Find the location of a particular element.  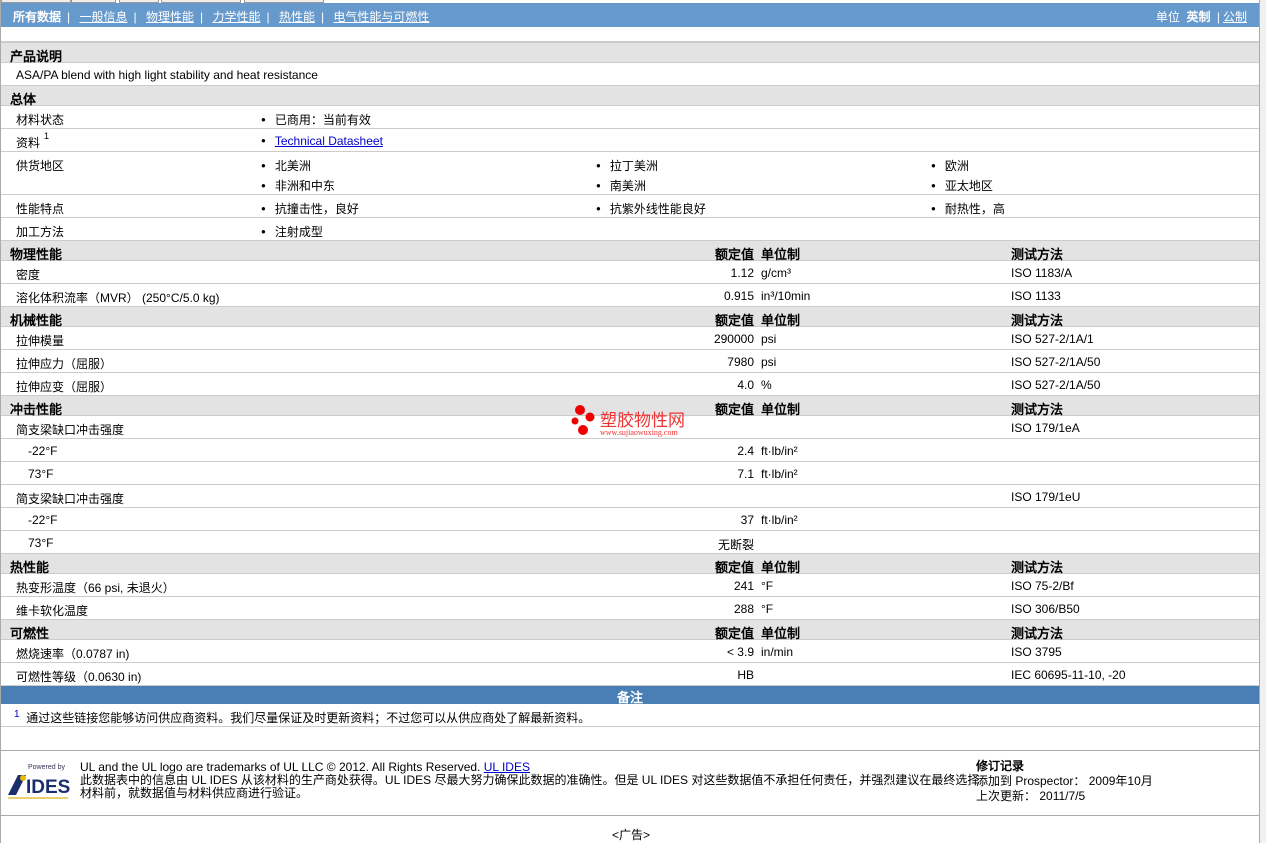

property-unit: % is located at coordinates (766, 385).